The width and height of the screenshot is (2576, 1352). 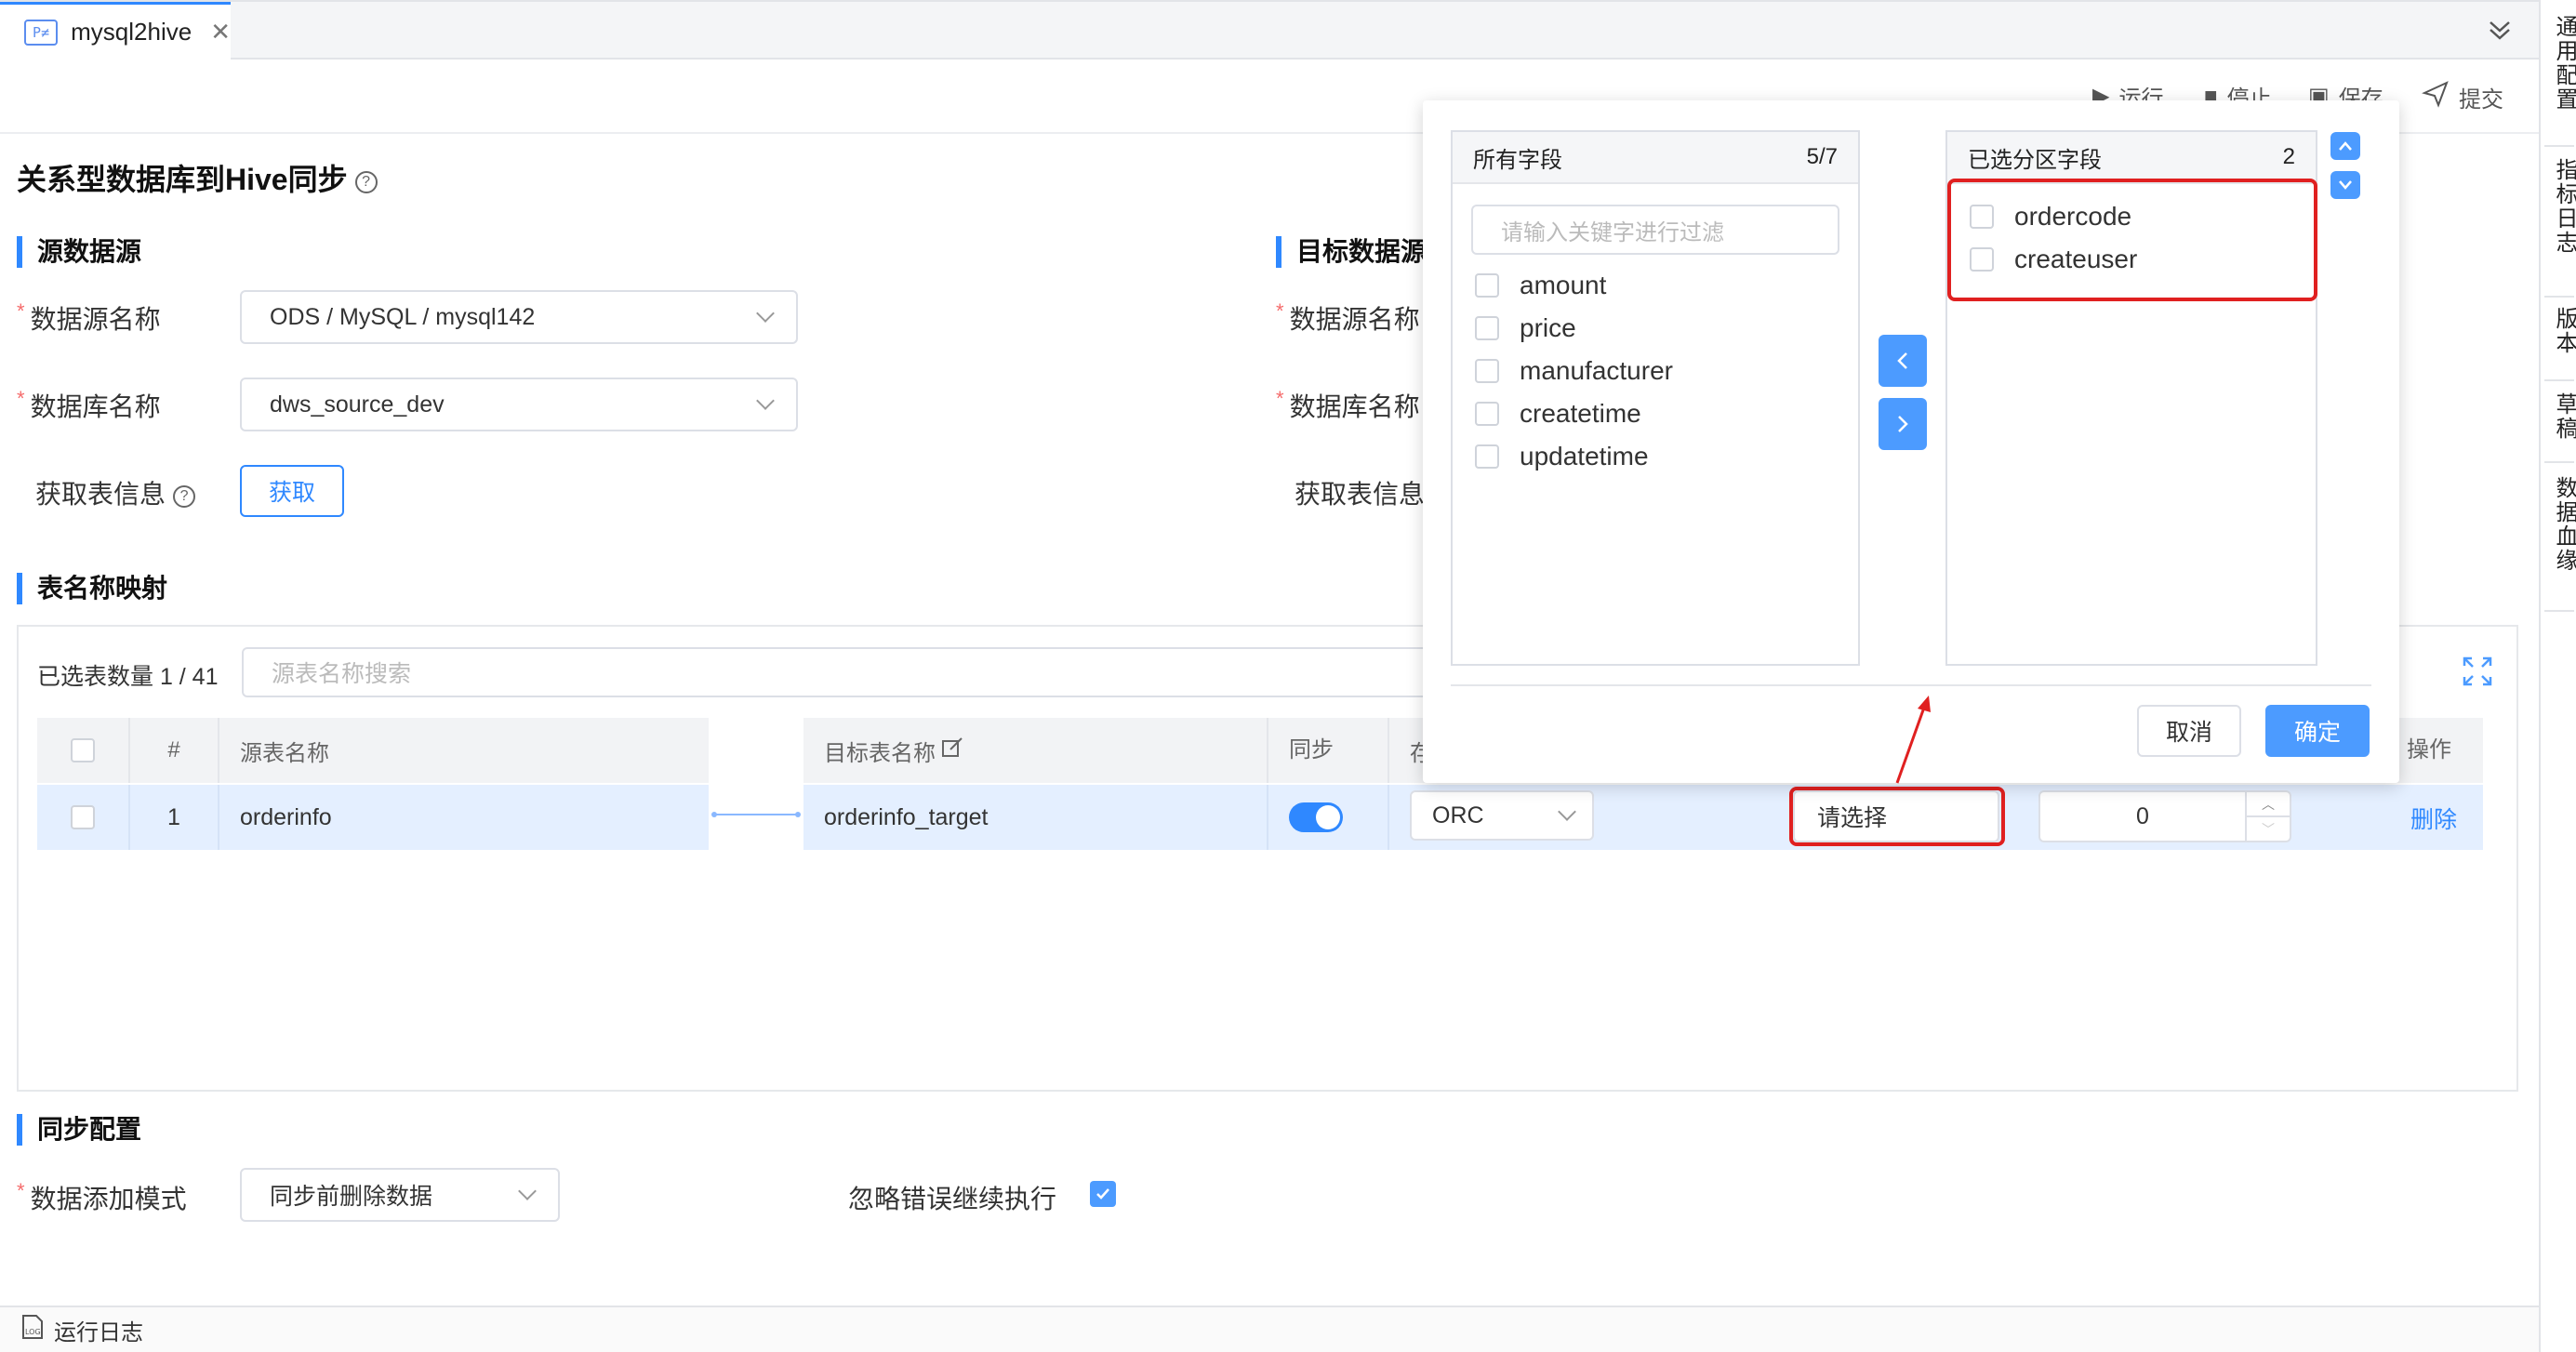 I want to click on sidebar-item-metric-log: 指标日志, so click(x=2558, y=206).